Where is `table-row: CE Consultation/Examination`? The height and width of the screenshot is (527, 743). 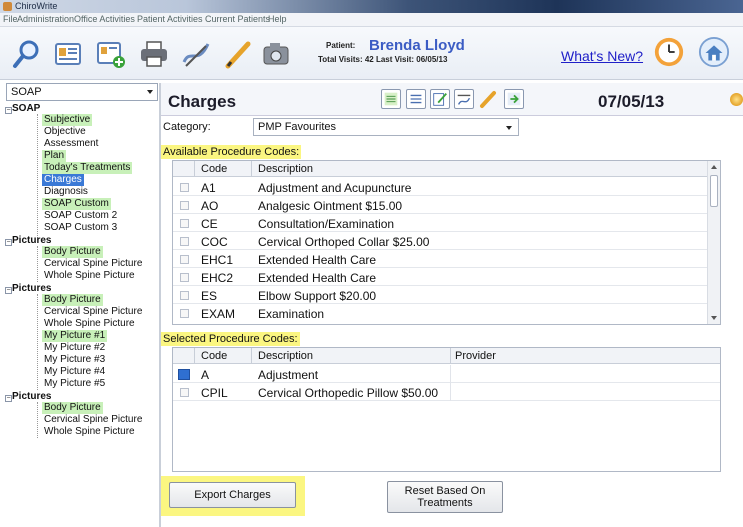 table-row: CE Consultation/Examination is located at coordinates (440, 223).